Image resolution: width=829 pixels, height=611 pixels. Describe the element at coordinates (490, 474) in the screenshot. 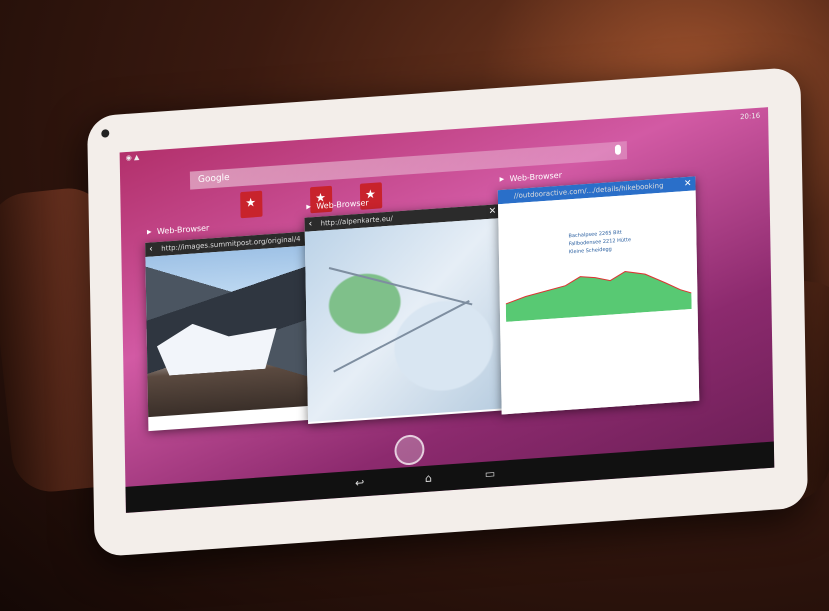

I see `recents-icon: ▭` at that location.